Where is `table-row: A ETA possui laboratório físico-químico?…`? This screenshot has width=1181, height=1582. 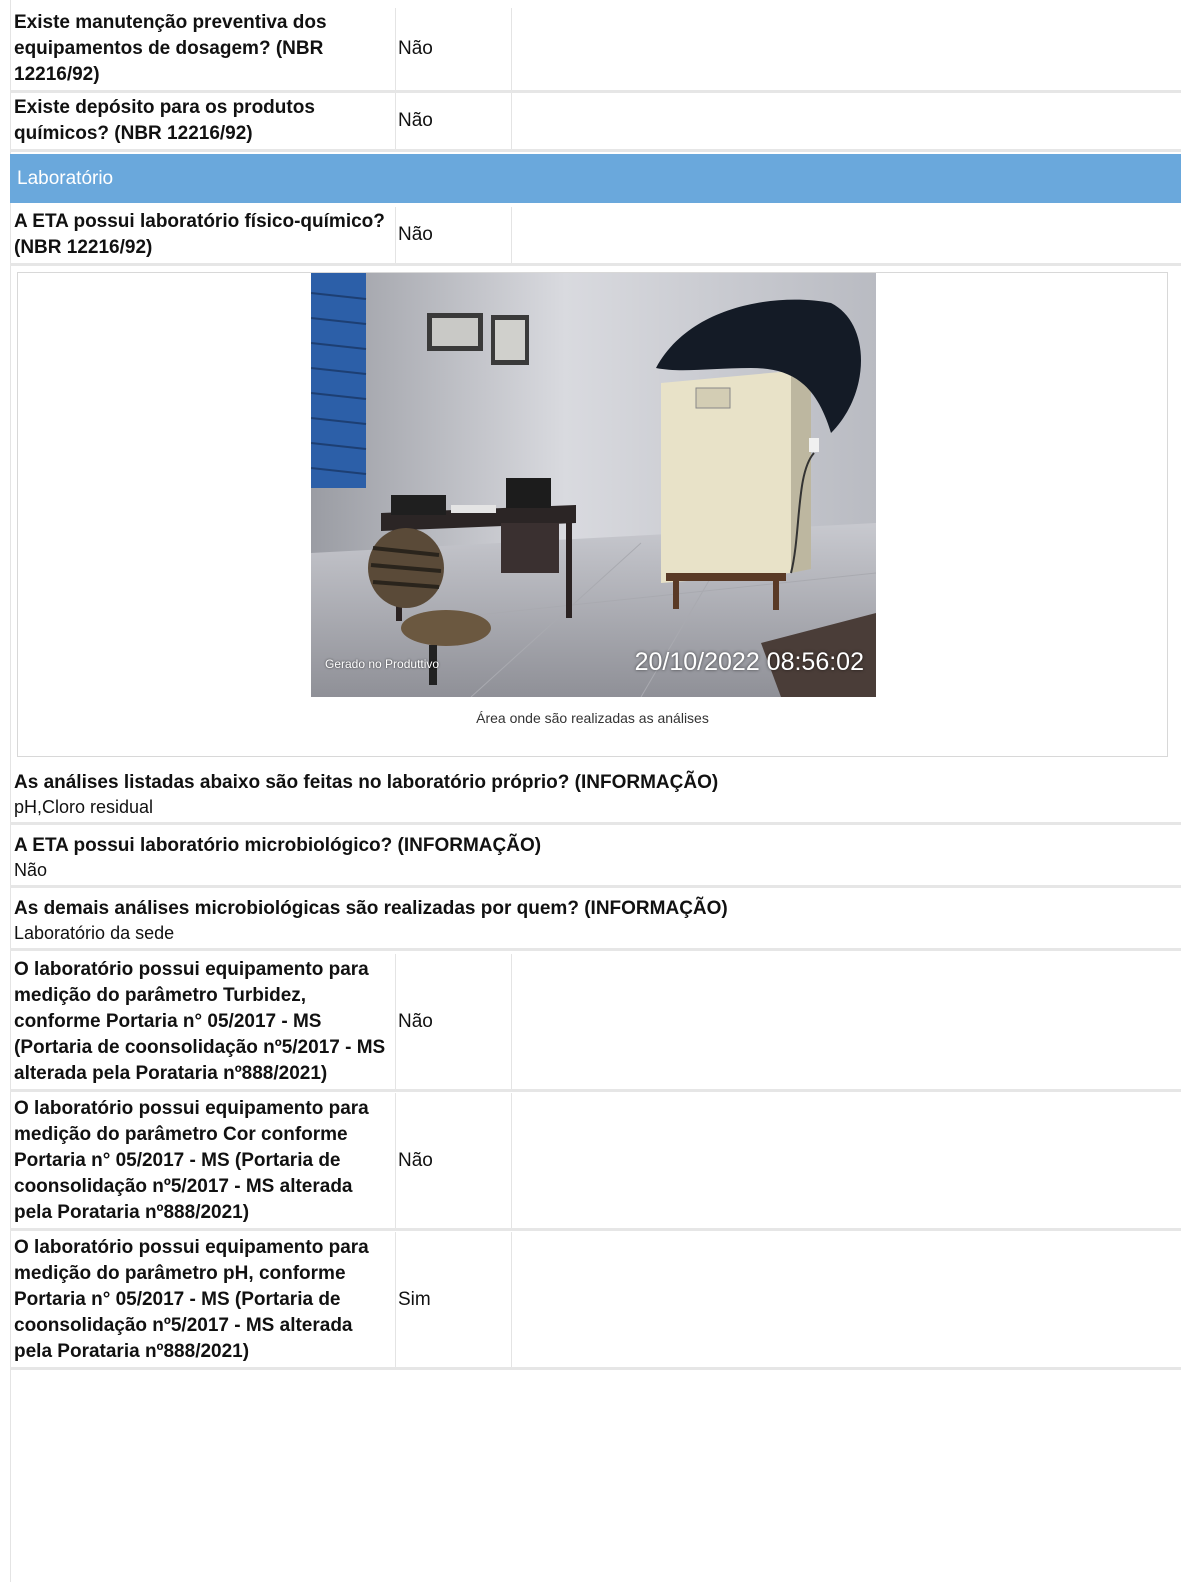 table-row: A ETA possui laboratório físico-químico?… is located at coordinates (595, 236).